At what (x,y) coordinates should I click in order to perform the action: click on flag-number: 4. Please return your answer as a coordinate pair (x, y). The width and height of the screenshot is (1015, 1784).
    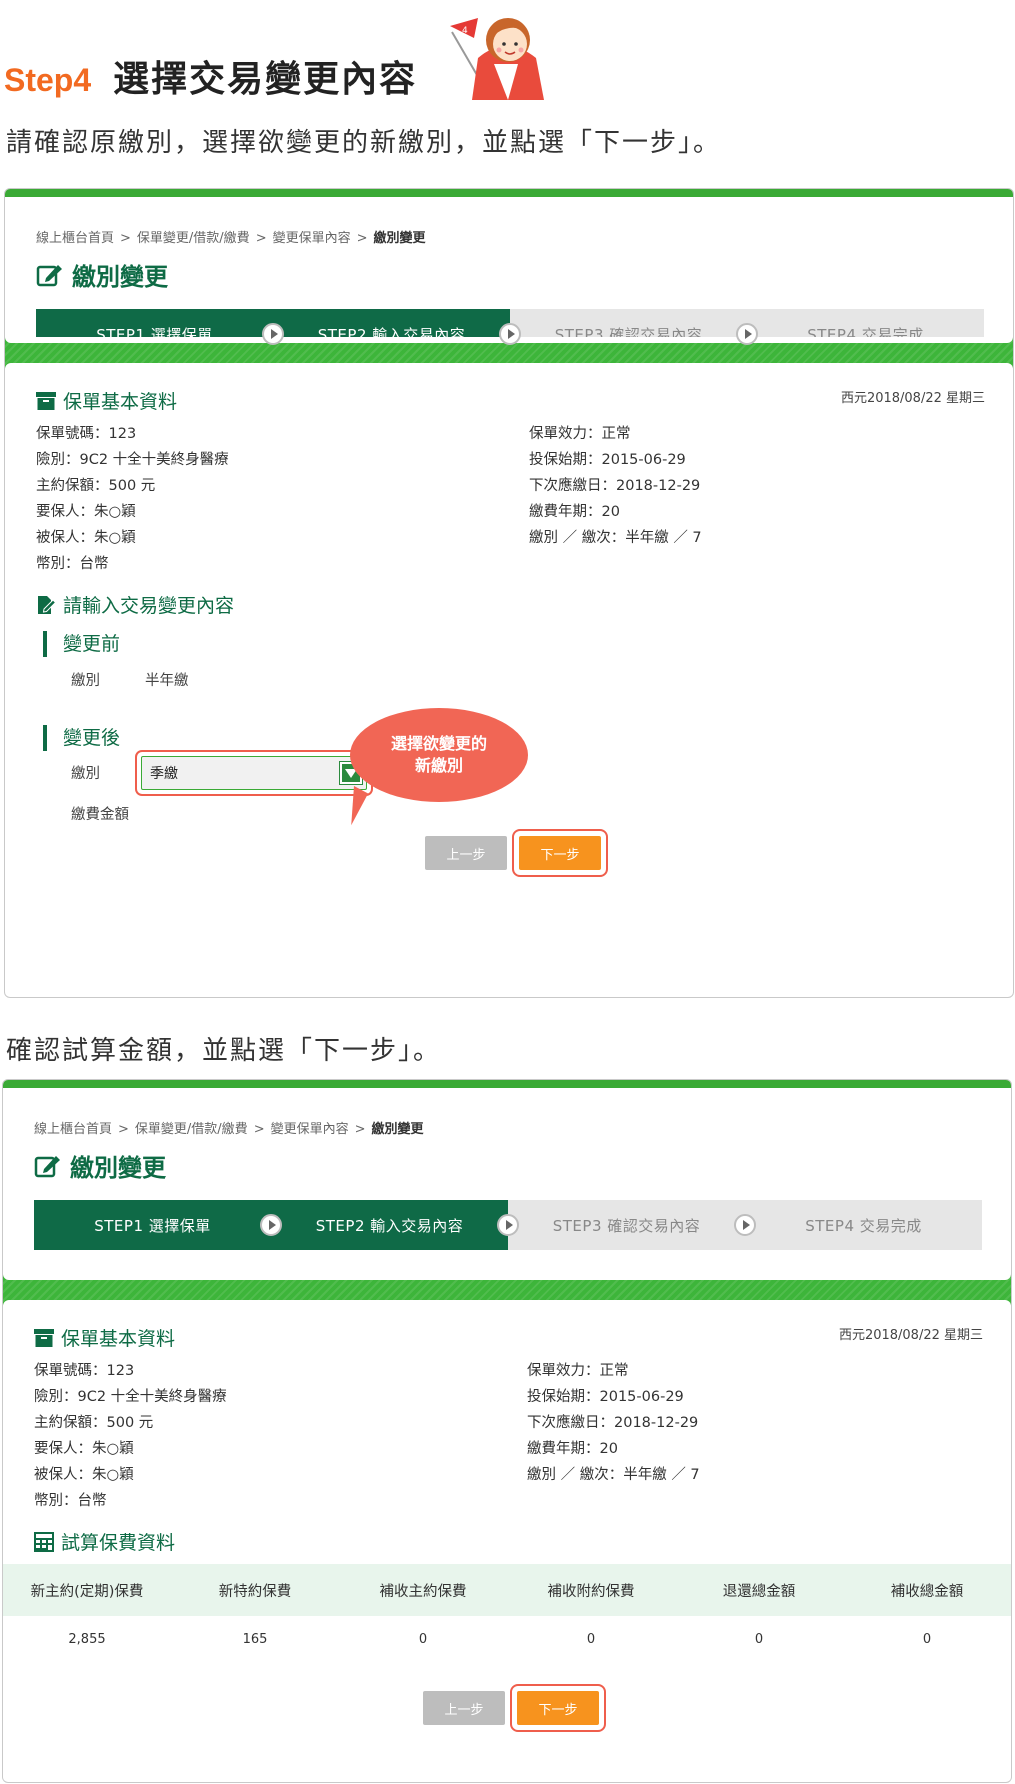
    Looking at the image, I should click on (465, 31).